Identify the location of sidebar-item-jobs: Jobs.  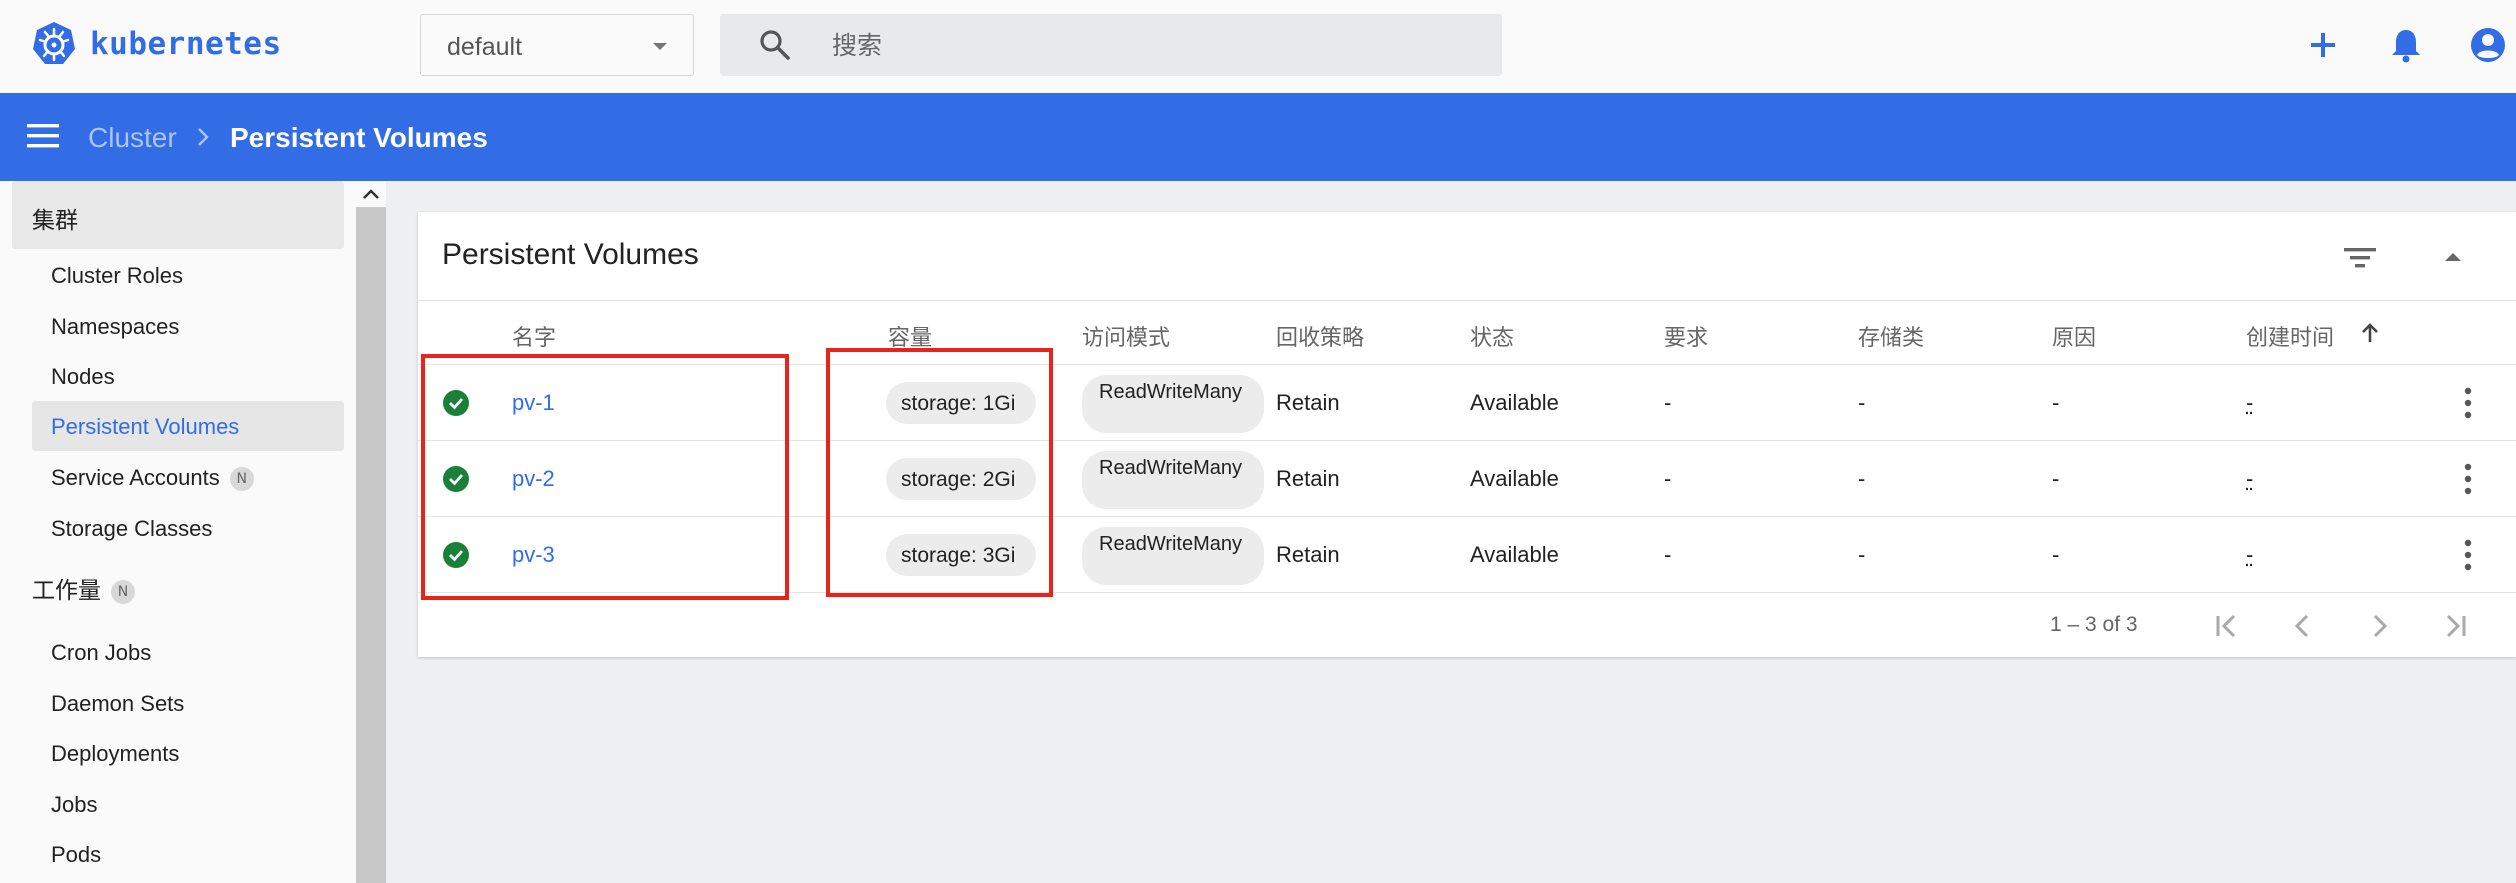
(188, 804).